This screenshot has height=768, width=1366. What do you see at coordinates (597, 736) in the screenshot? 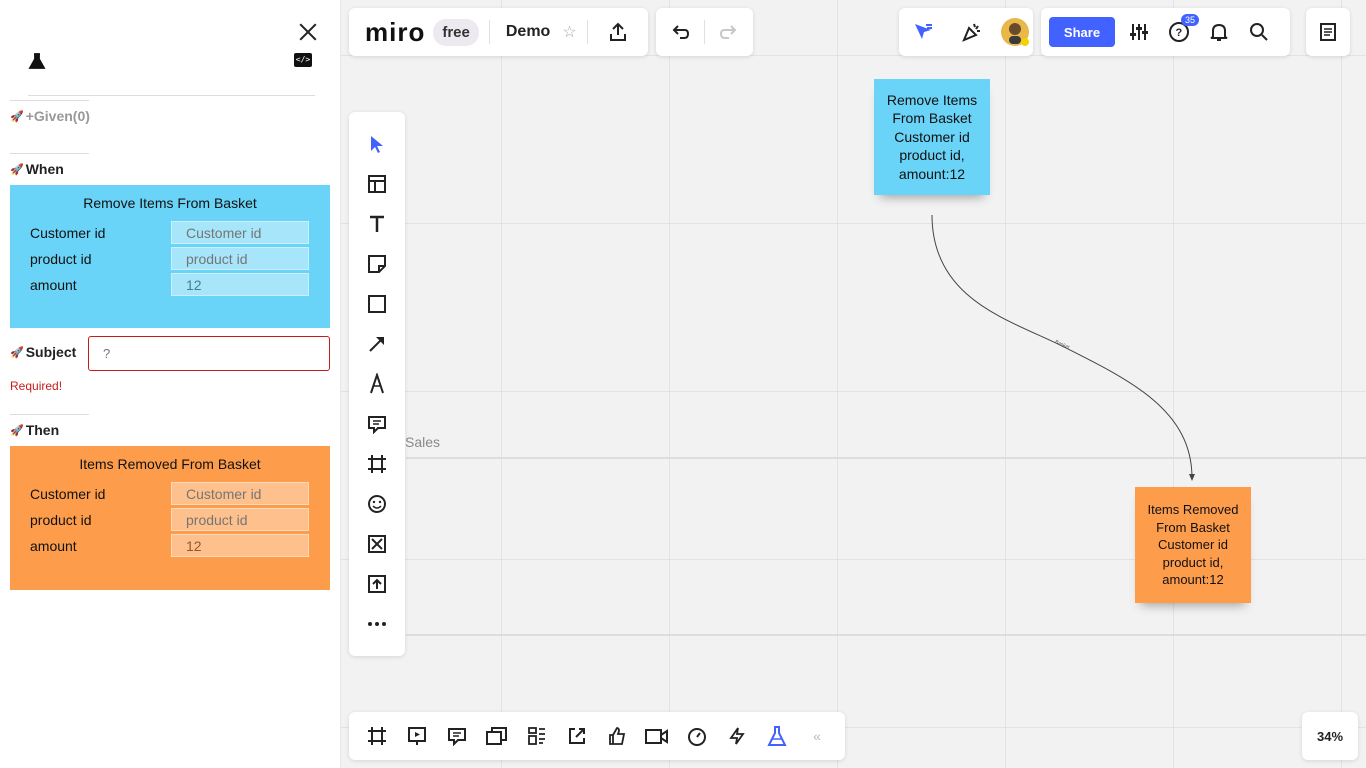
I see `bottom-toolbar: «` at bounding box center [597, 736].